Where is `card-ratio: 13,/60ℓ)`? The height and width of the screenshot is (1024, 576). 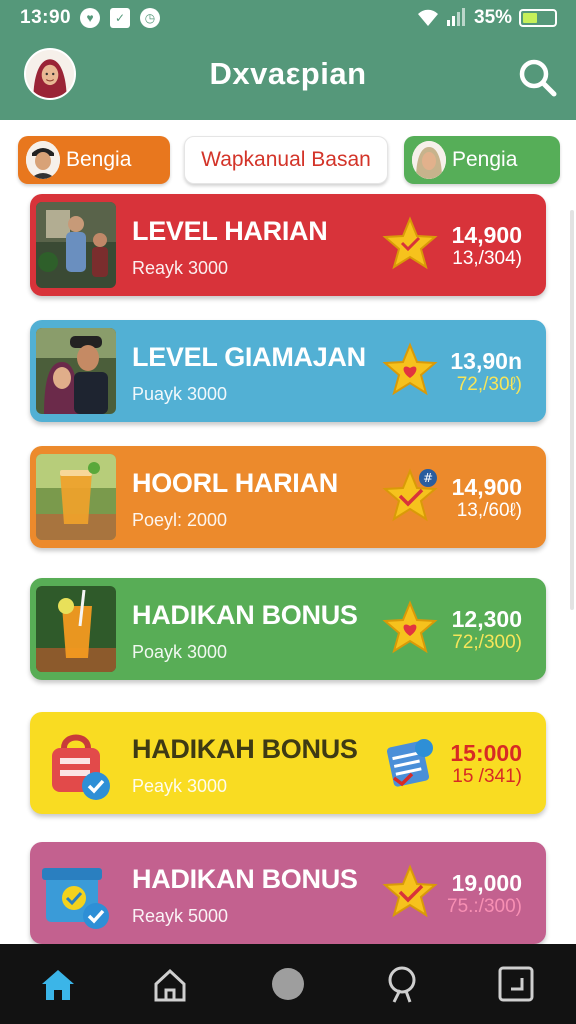
card-ratio: 13,/60ℓ) is located at coordinates (489, 510).